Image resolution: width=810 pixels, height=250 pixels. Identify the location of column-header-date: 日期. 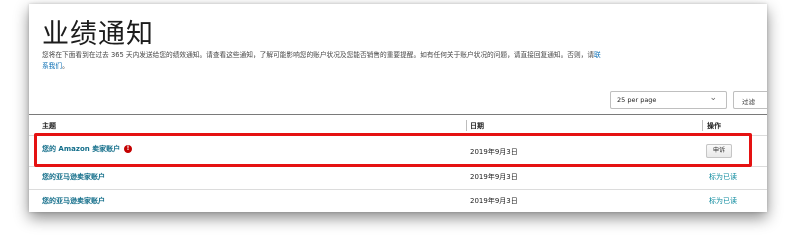
(477, 126).